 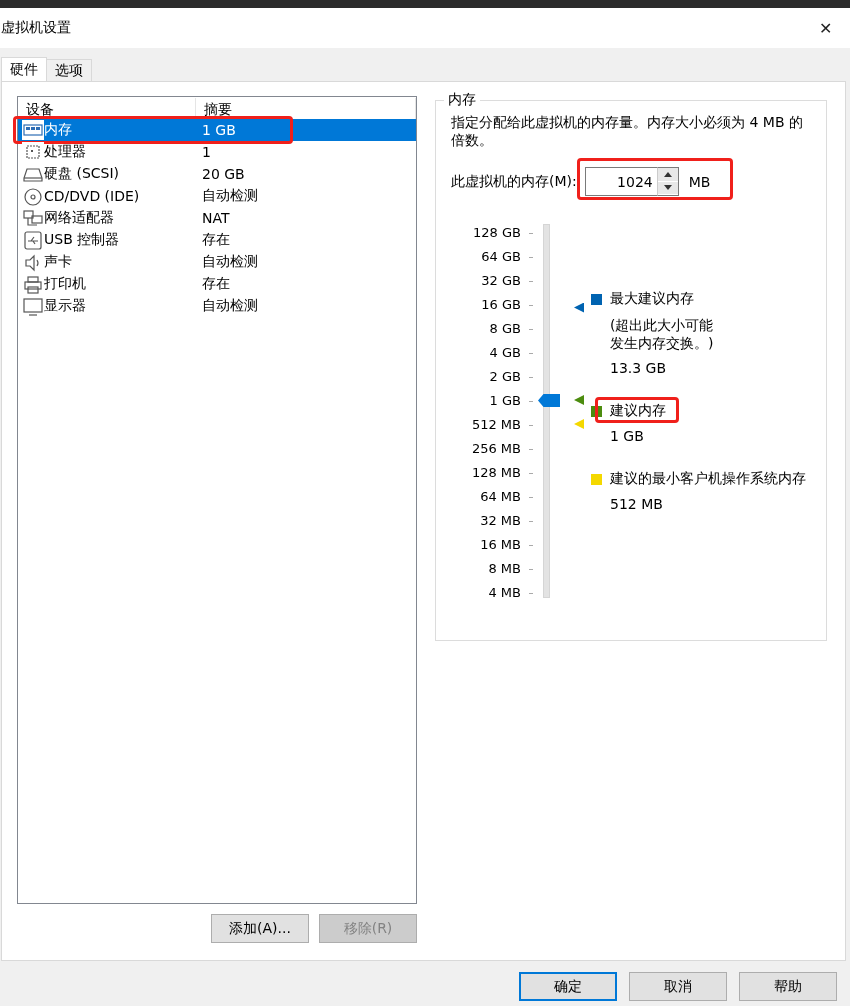 I want to click on device-summary: 20 GB, so click(x=223, y=174).